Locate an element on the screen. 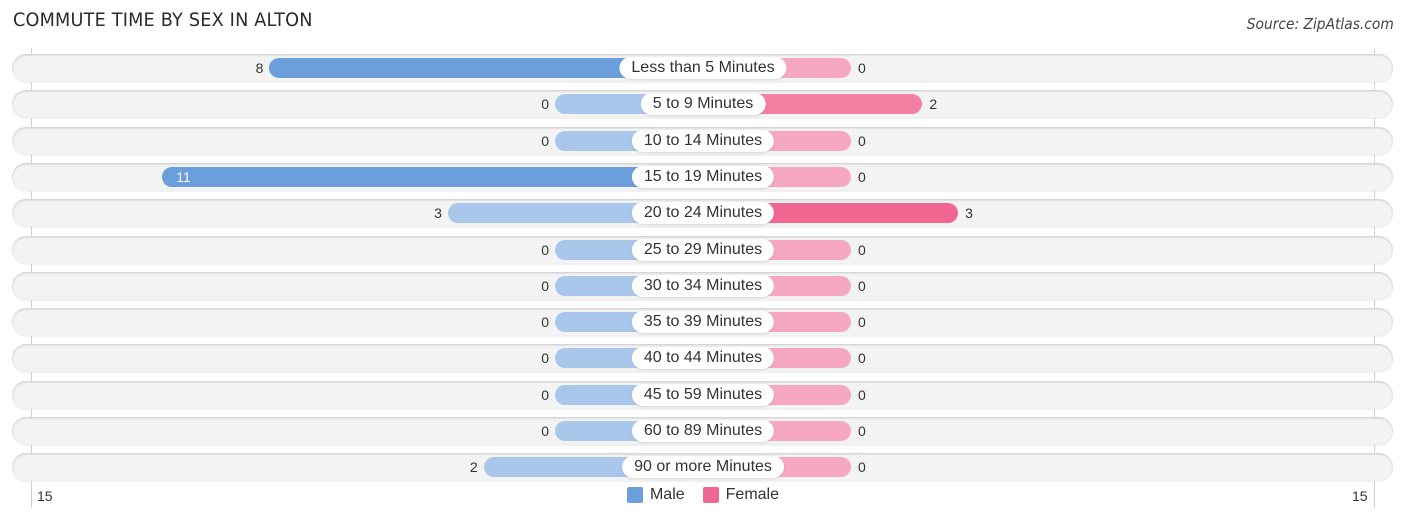  category-label: 40 to 44 Minutes is located at coordinates (703, 358).